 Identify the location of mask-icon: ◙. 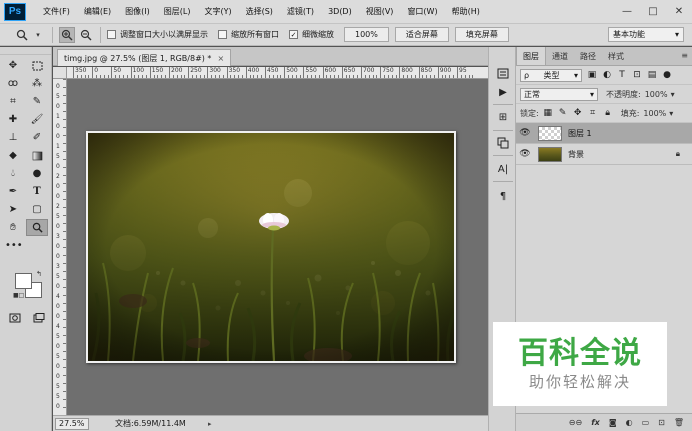
(613, 422).